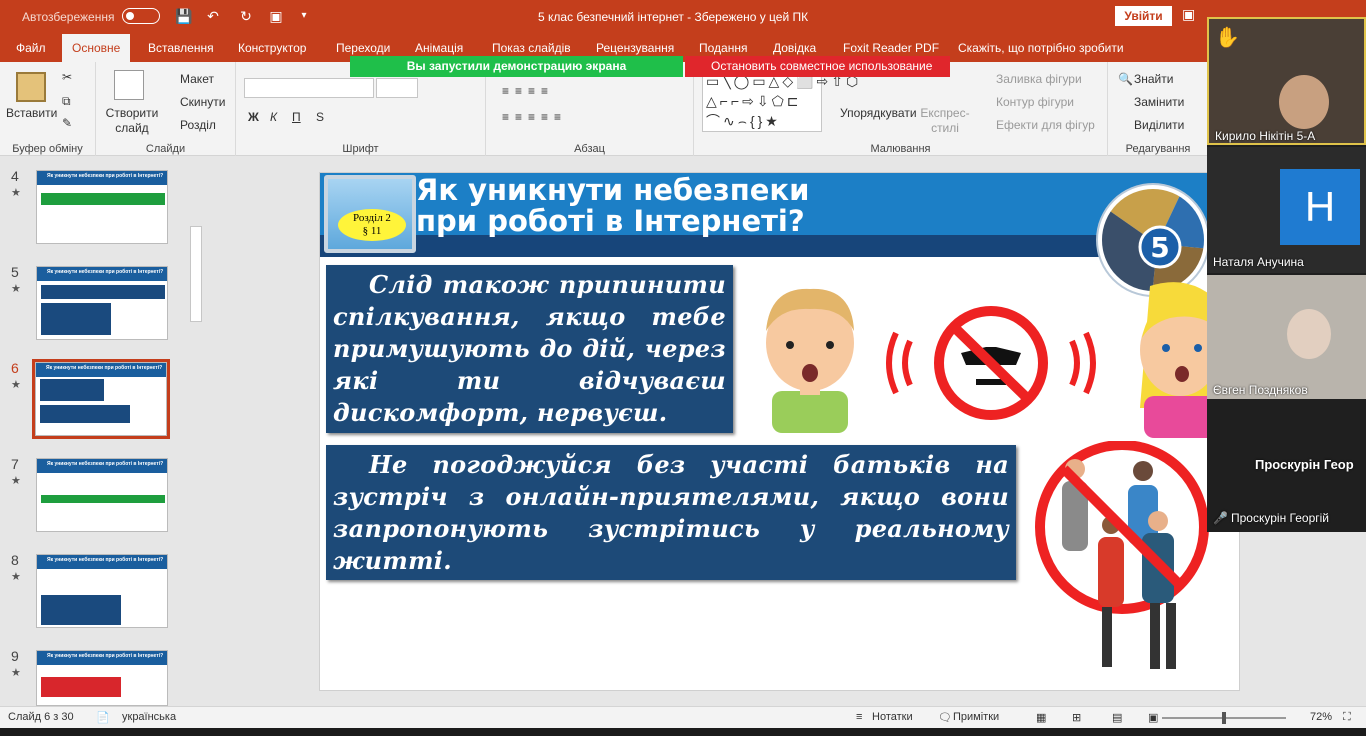 This screenshot has height=736, width=1366. What do you see at coordinates (202, 102) in the screenshot?
I see `reset-button: Скинути` at bounding box center [202, 102].